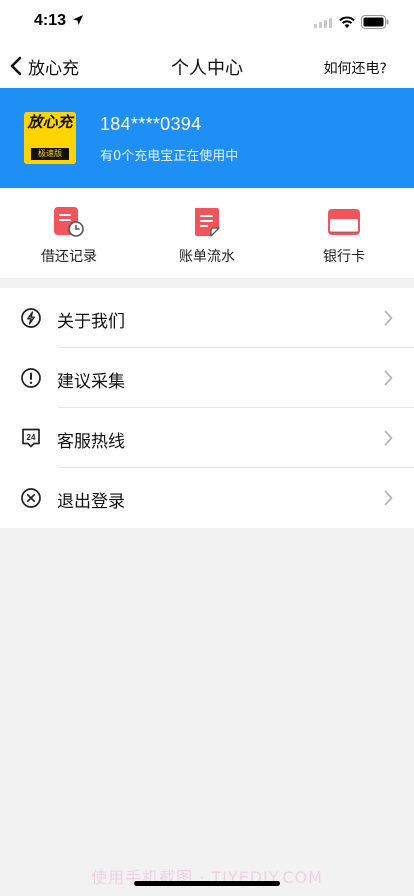 The image size is (414, 896). Describe the element at coordinates (207, 66) in the screenshot. I see `nav-bar: 放心充 个人中心 如何还电?` at that location.